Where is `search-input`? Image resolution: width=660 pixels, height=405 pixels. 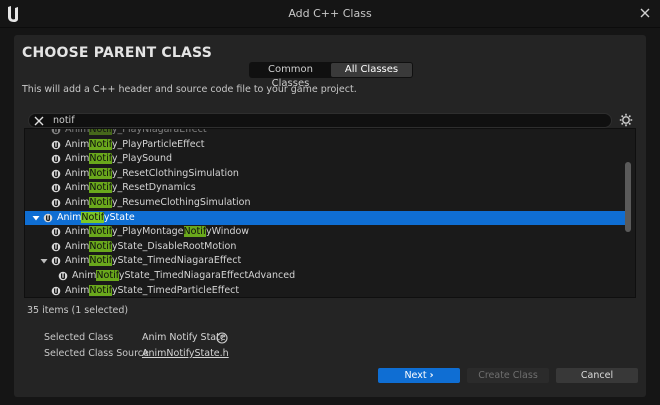
search-input is located at coordinates (323, 120).